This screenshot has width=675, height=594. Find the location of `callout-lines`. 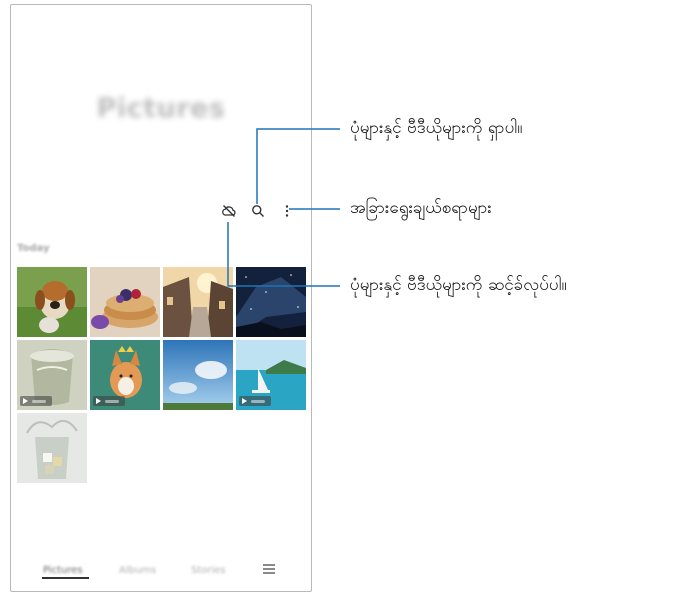

callout-lines is located at coordinates (283, 207).